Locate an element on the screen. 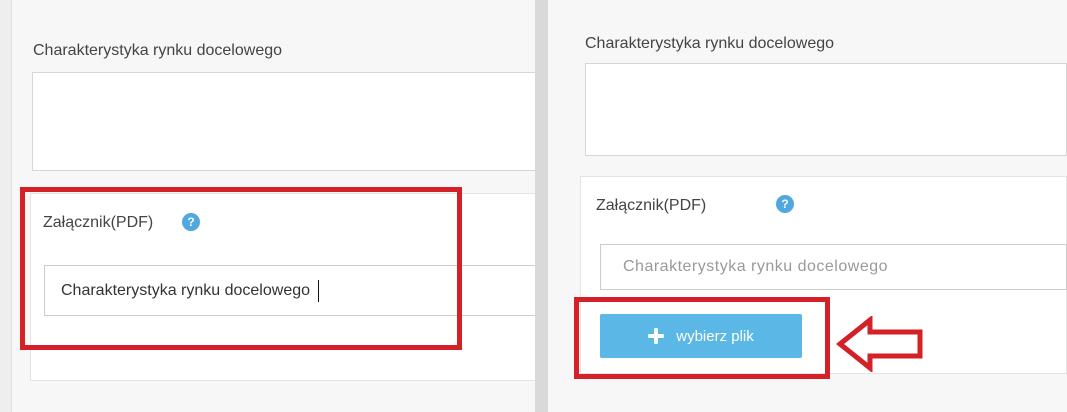 The height and width of the screenshot is (412, 1067). left-arrow-icon is located at coordinates (879, 344).